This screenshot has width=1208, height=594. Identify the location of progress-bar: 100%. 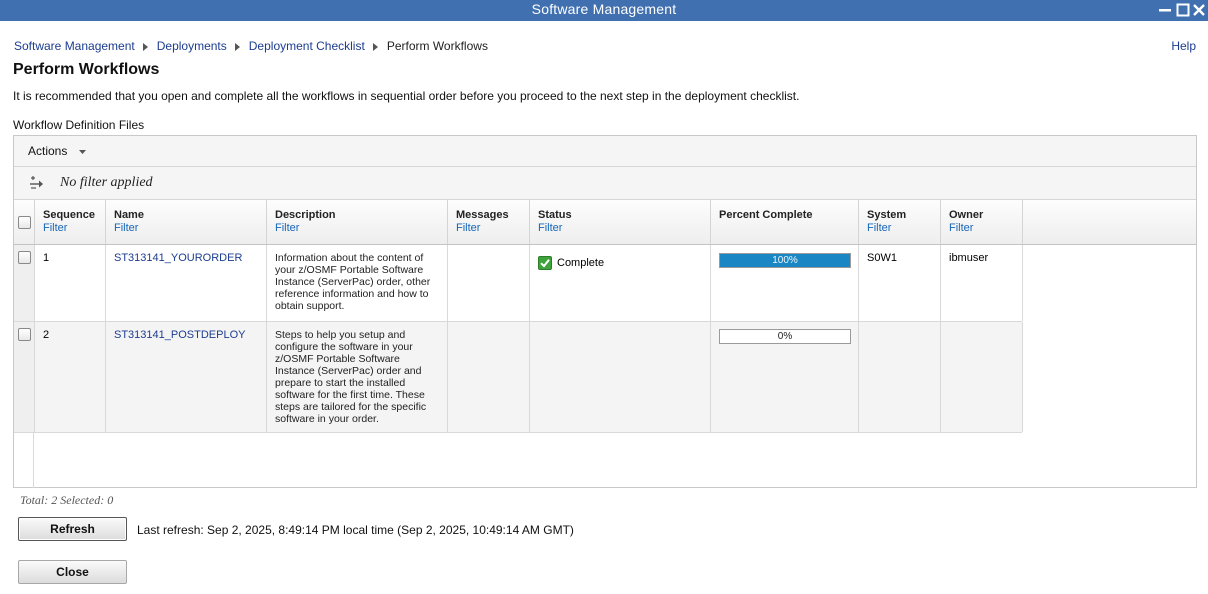
(785, 260).